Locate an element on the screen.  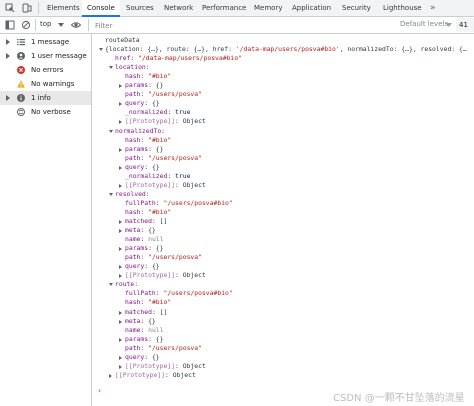
context-selector: top is located at coordinates (45, 24).